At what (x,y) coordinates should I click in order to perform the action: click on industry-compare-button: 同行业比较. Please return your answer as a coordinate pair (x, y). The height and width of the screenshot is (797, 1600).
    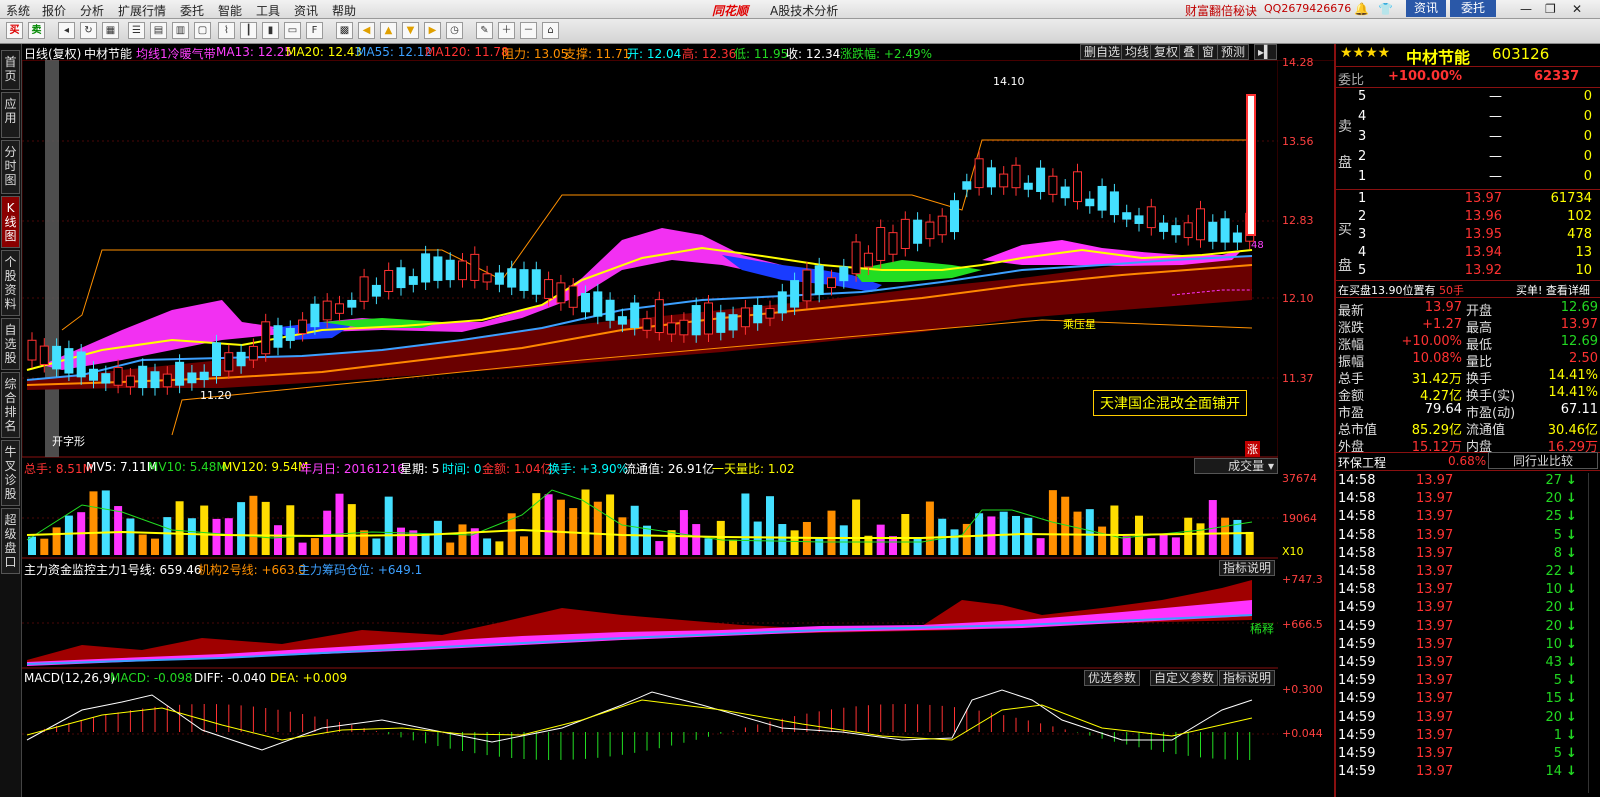
    Looking at the image, I should click on (1543, 460).